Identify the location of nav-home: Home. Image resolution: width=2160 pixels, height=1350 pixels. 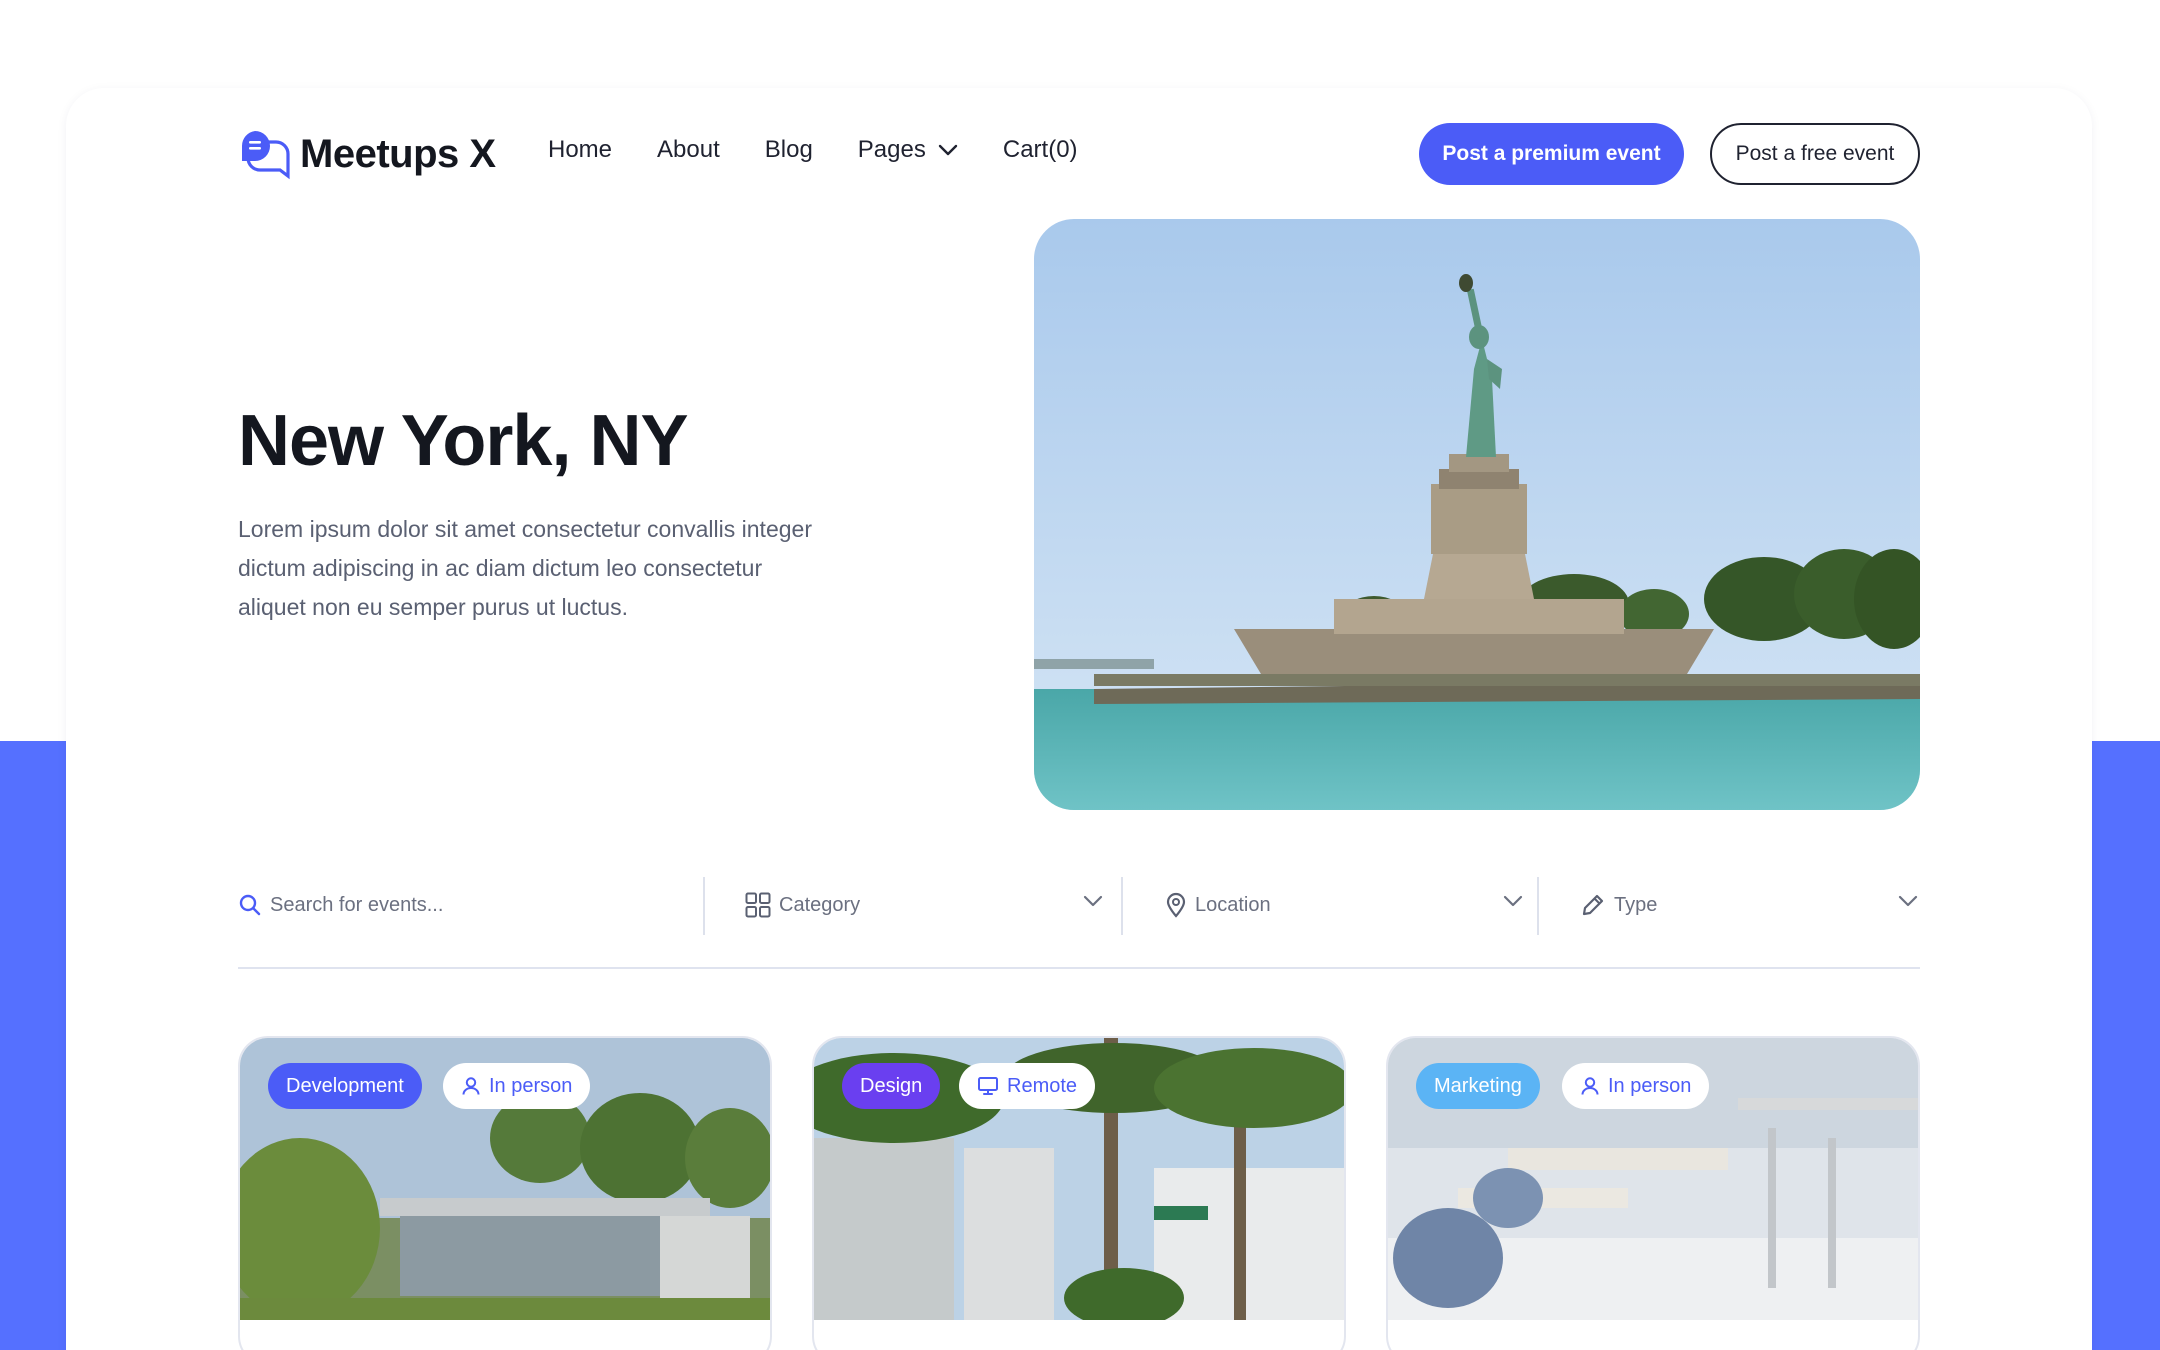
(580, 150).